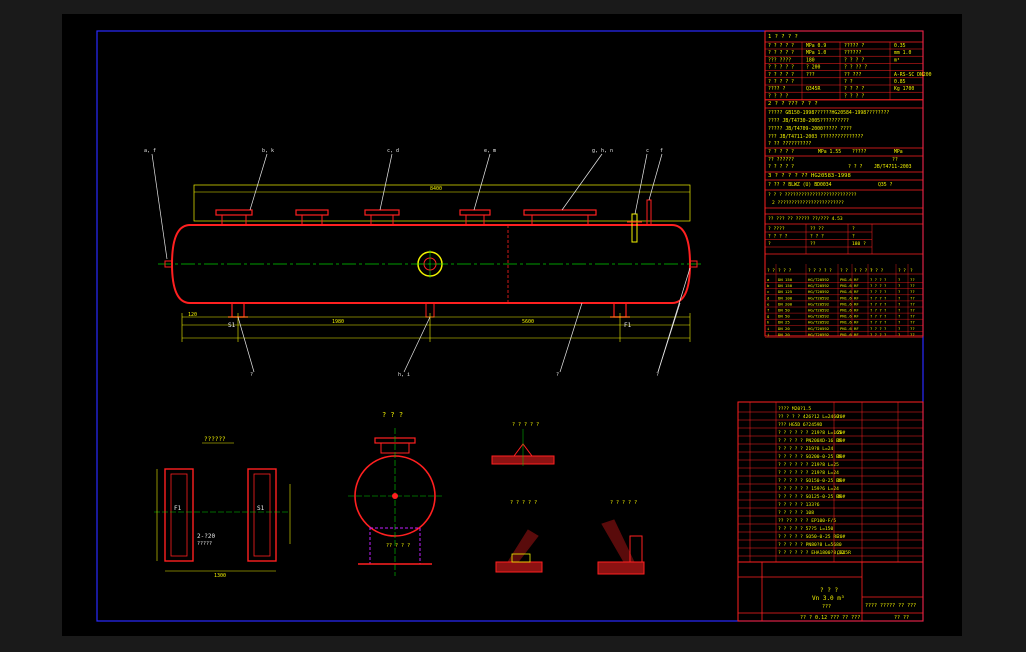  Describe the element at coordinates (806, 449) in the screenshot. I see `bom-cell: ? ? ? ? ? 219?8 L=24` at that location.